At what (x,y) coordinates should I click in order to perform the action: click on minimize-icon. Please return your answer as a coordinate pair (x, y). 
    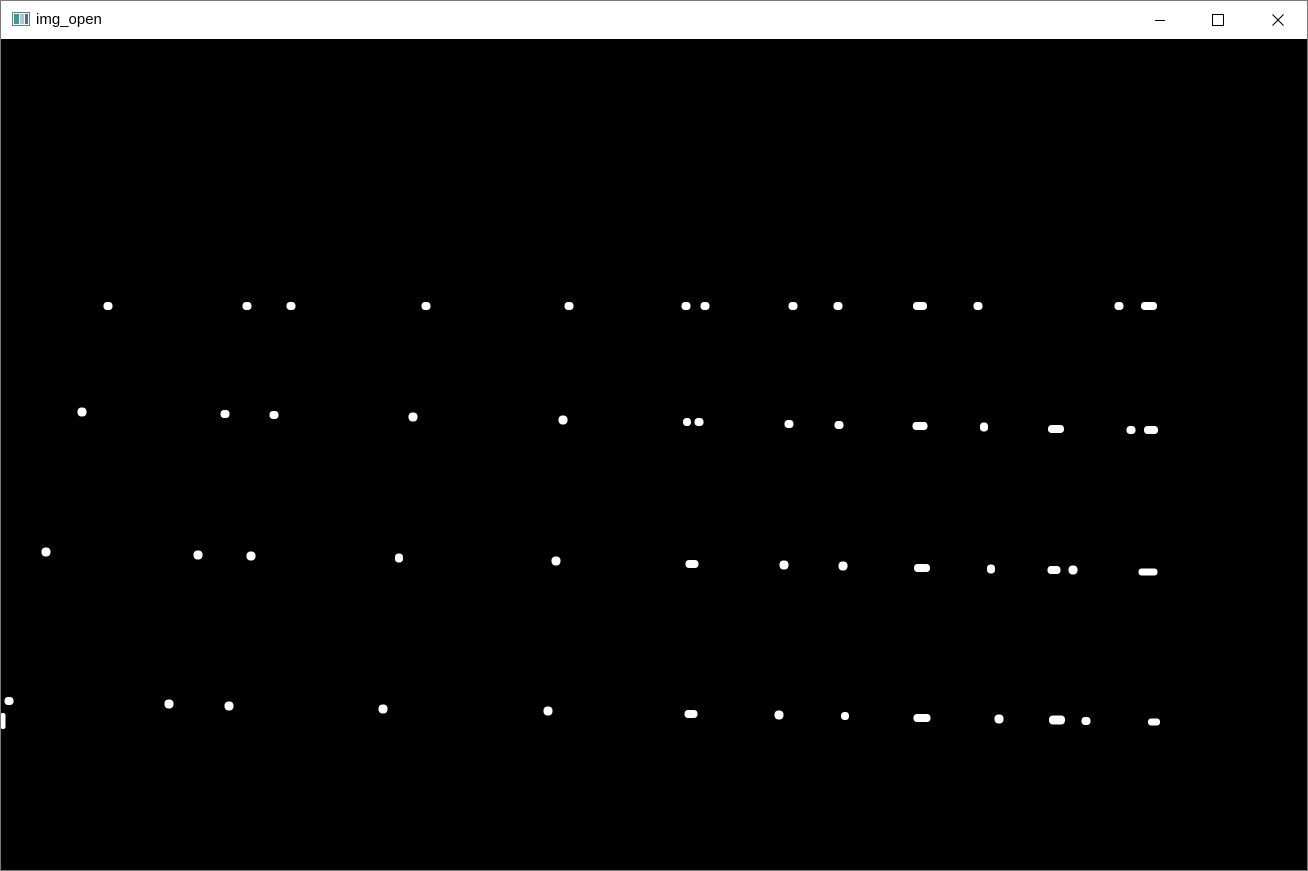
    Looking at the image, I should click on (1160, 20).